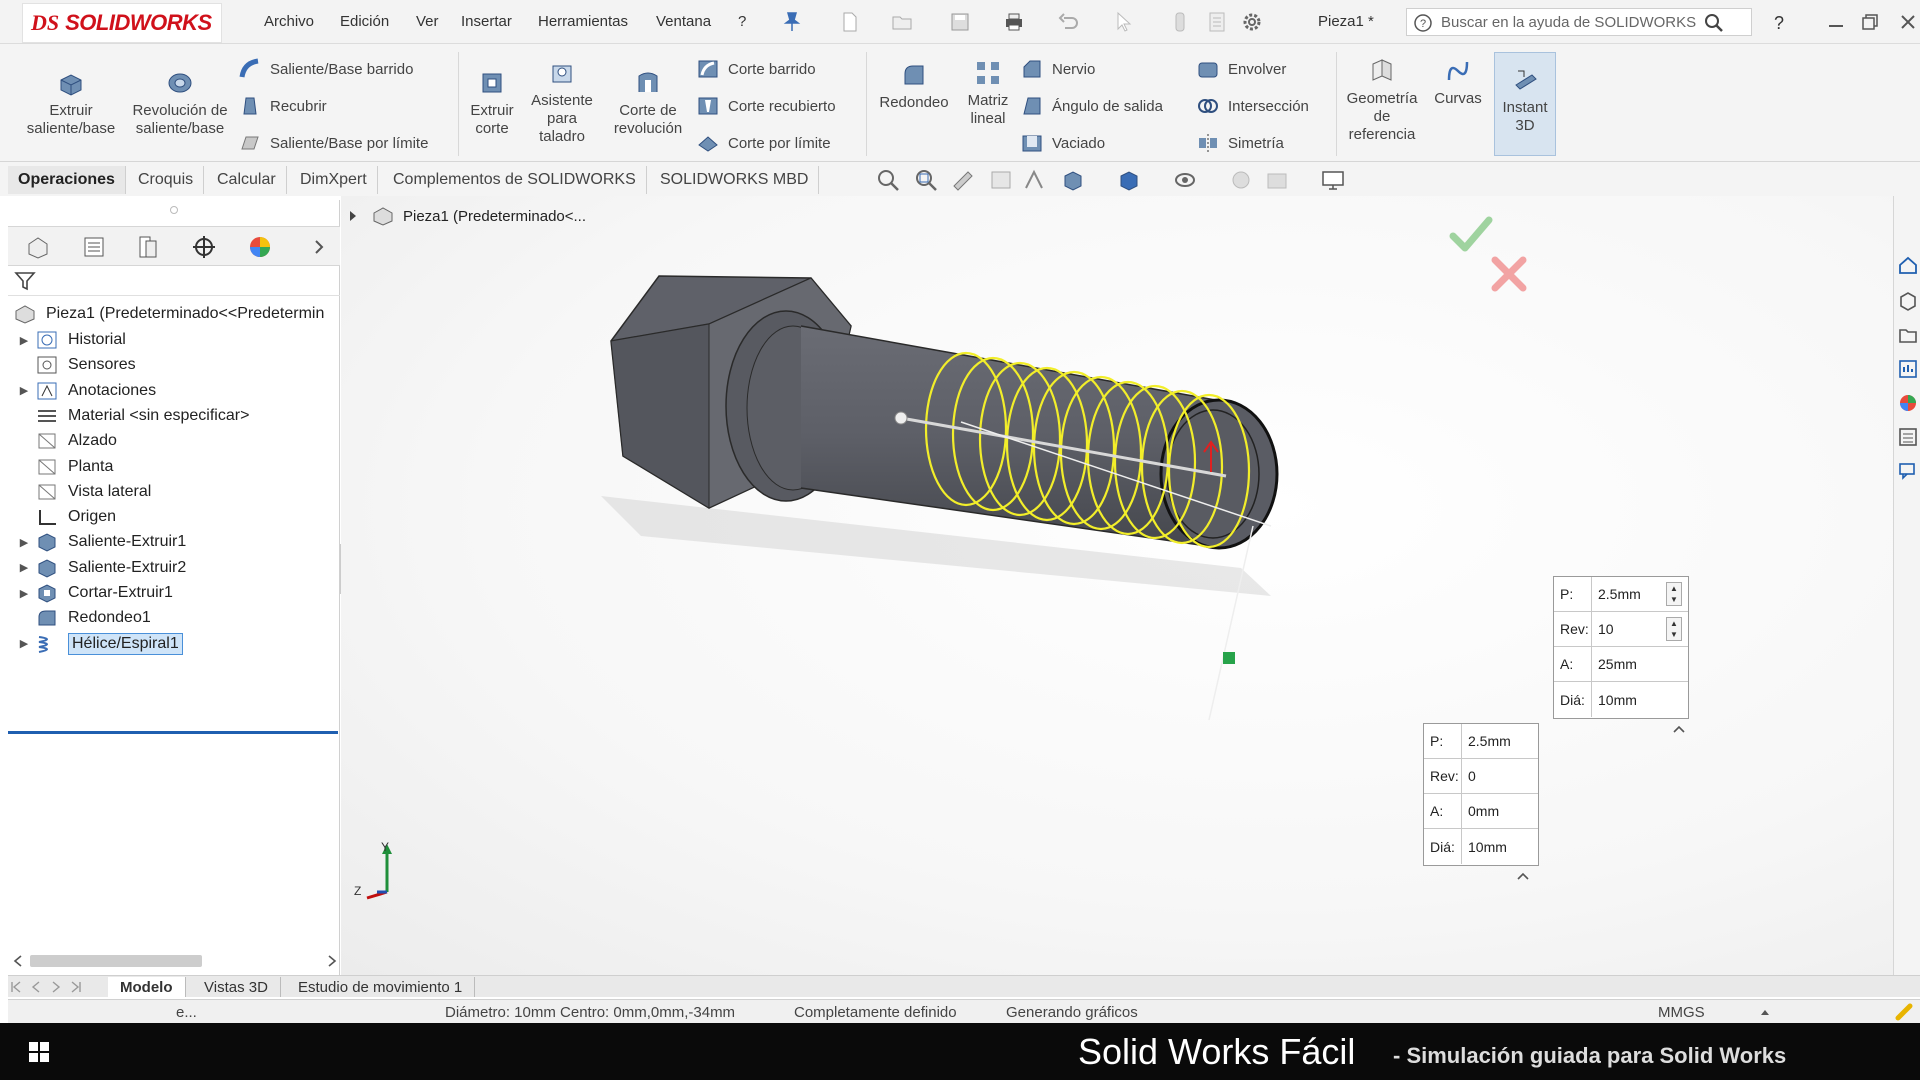  I want to click on tab-configuration-manager, so click(148, 247).